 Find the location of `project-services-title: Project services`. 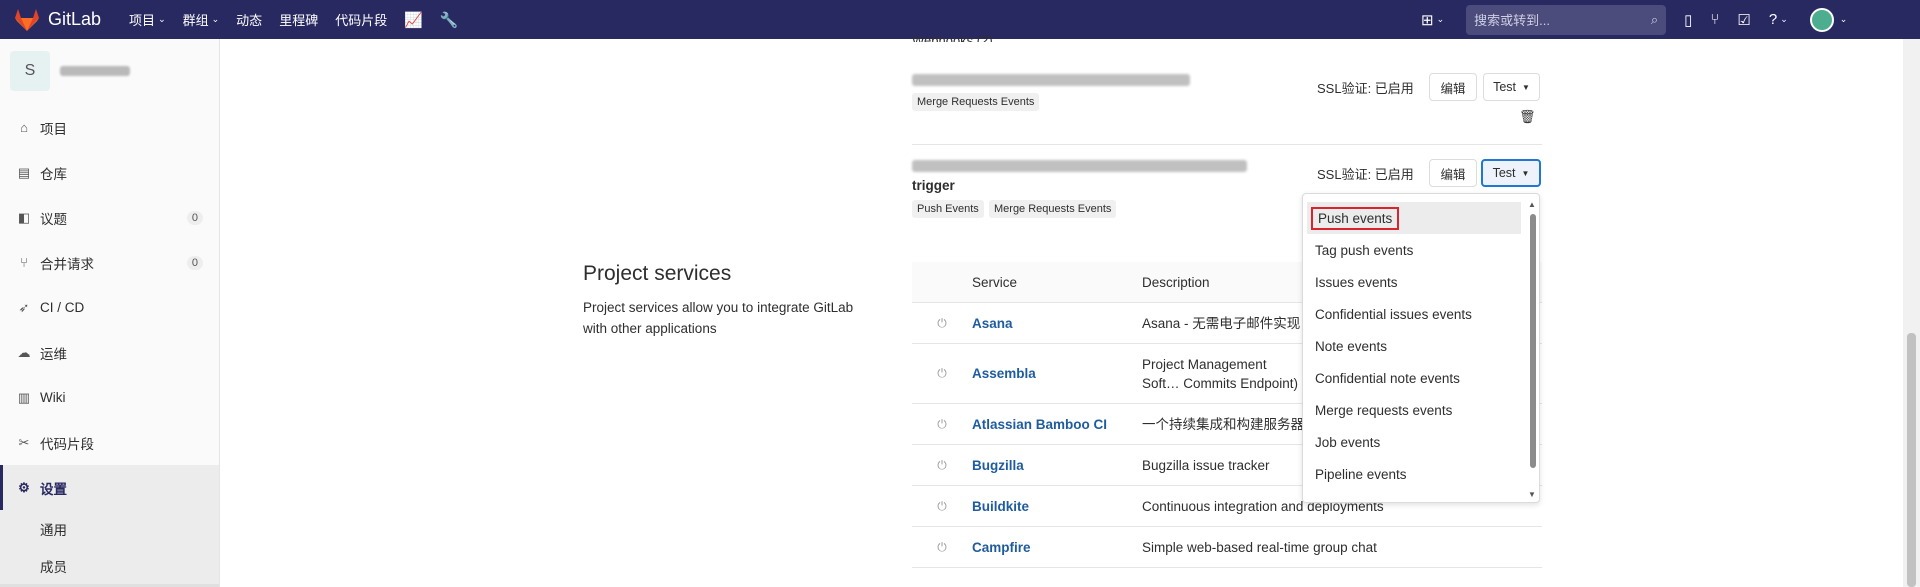

project-services-title: Project services is located at coordinates (657, 273).